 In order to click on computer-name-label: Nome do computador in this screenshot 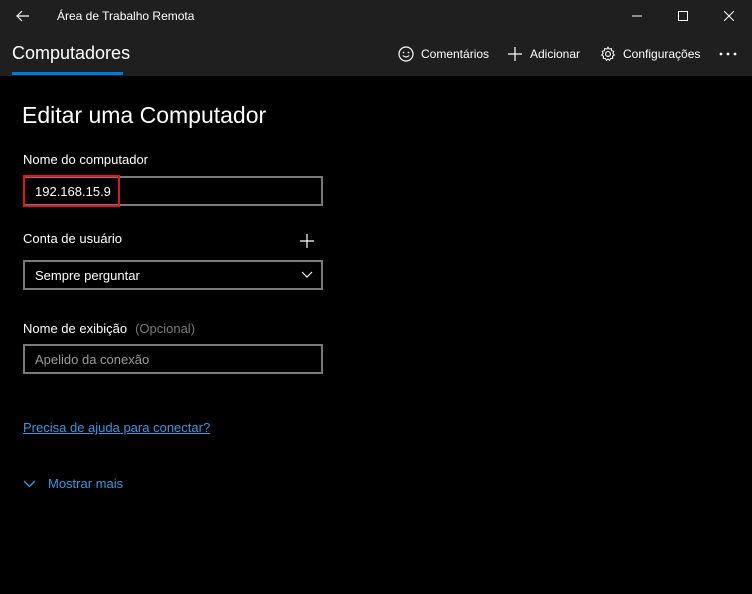, I will do `click(86, 159)`.